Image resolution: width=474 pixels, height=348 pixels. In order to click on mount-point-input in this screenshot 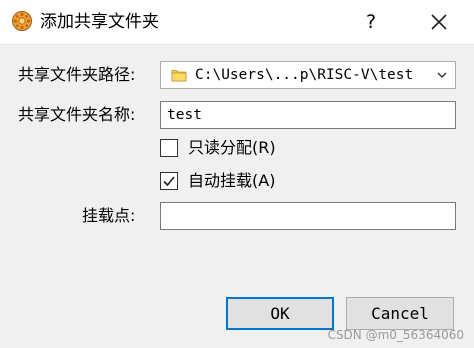, I will do `click(308, 216)`.